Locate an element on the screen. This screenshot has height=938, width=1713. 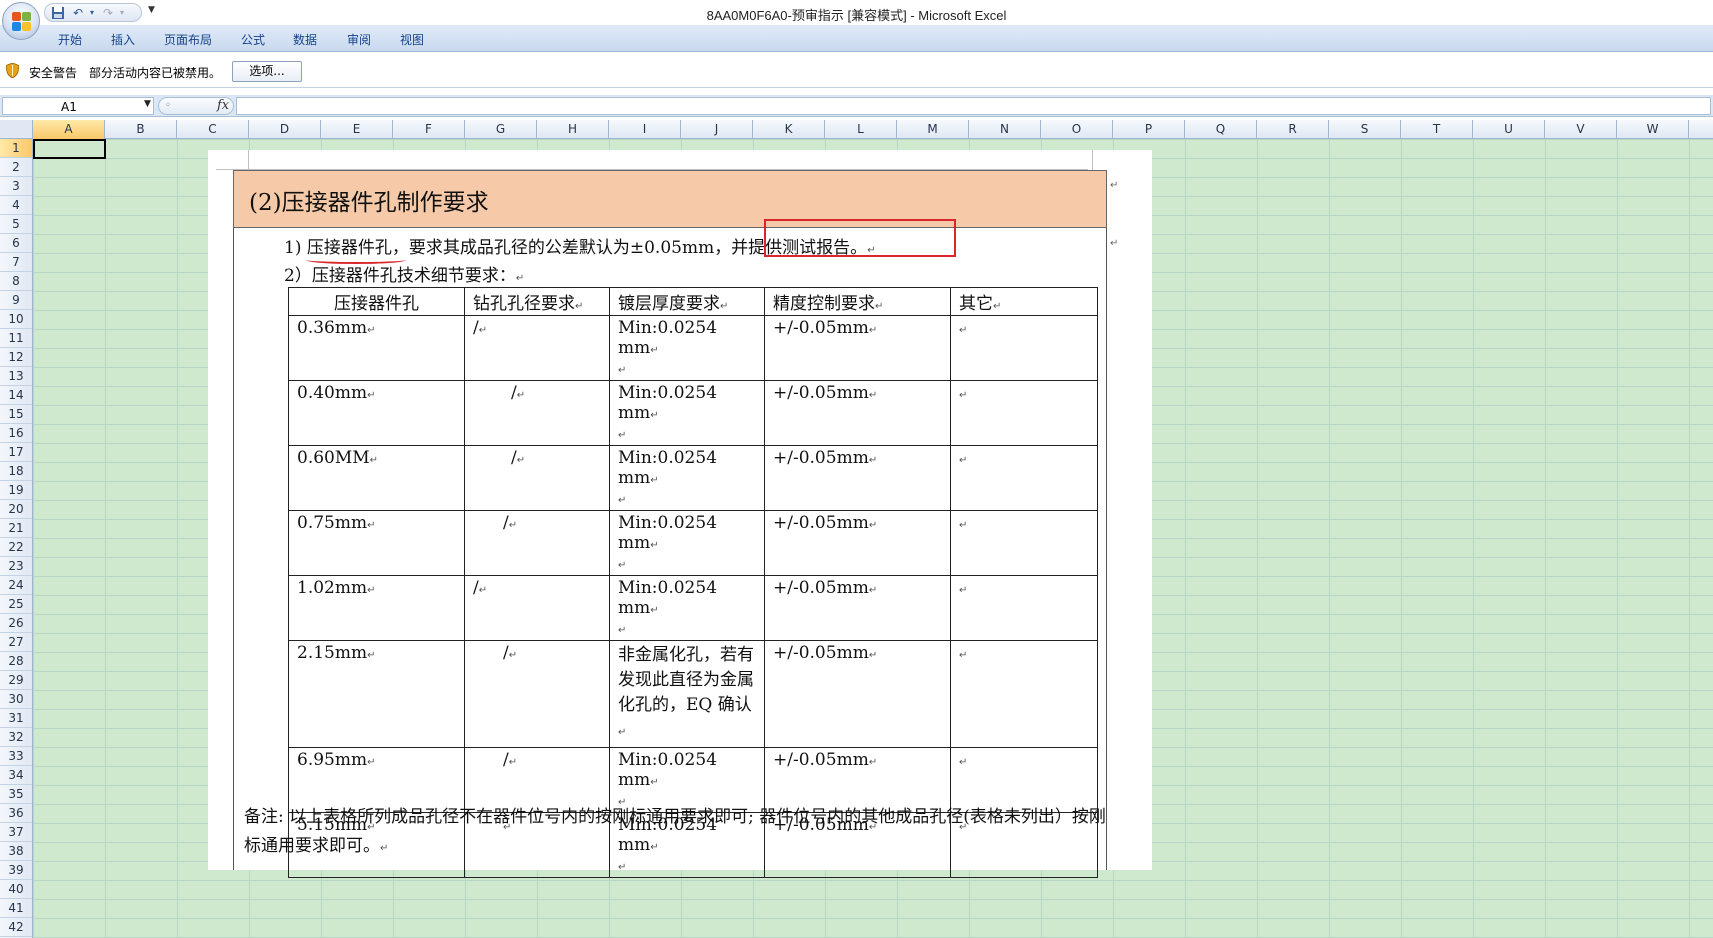
row-header: 10 is located at coordinates (16, 319).